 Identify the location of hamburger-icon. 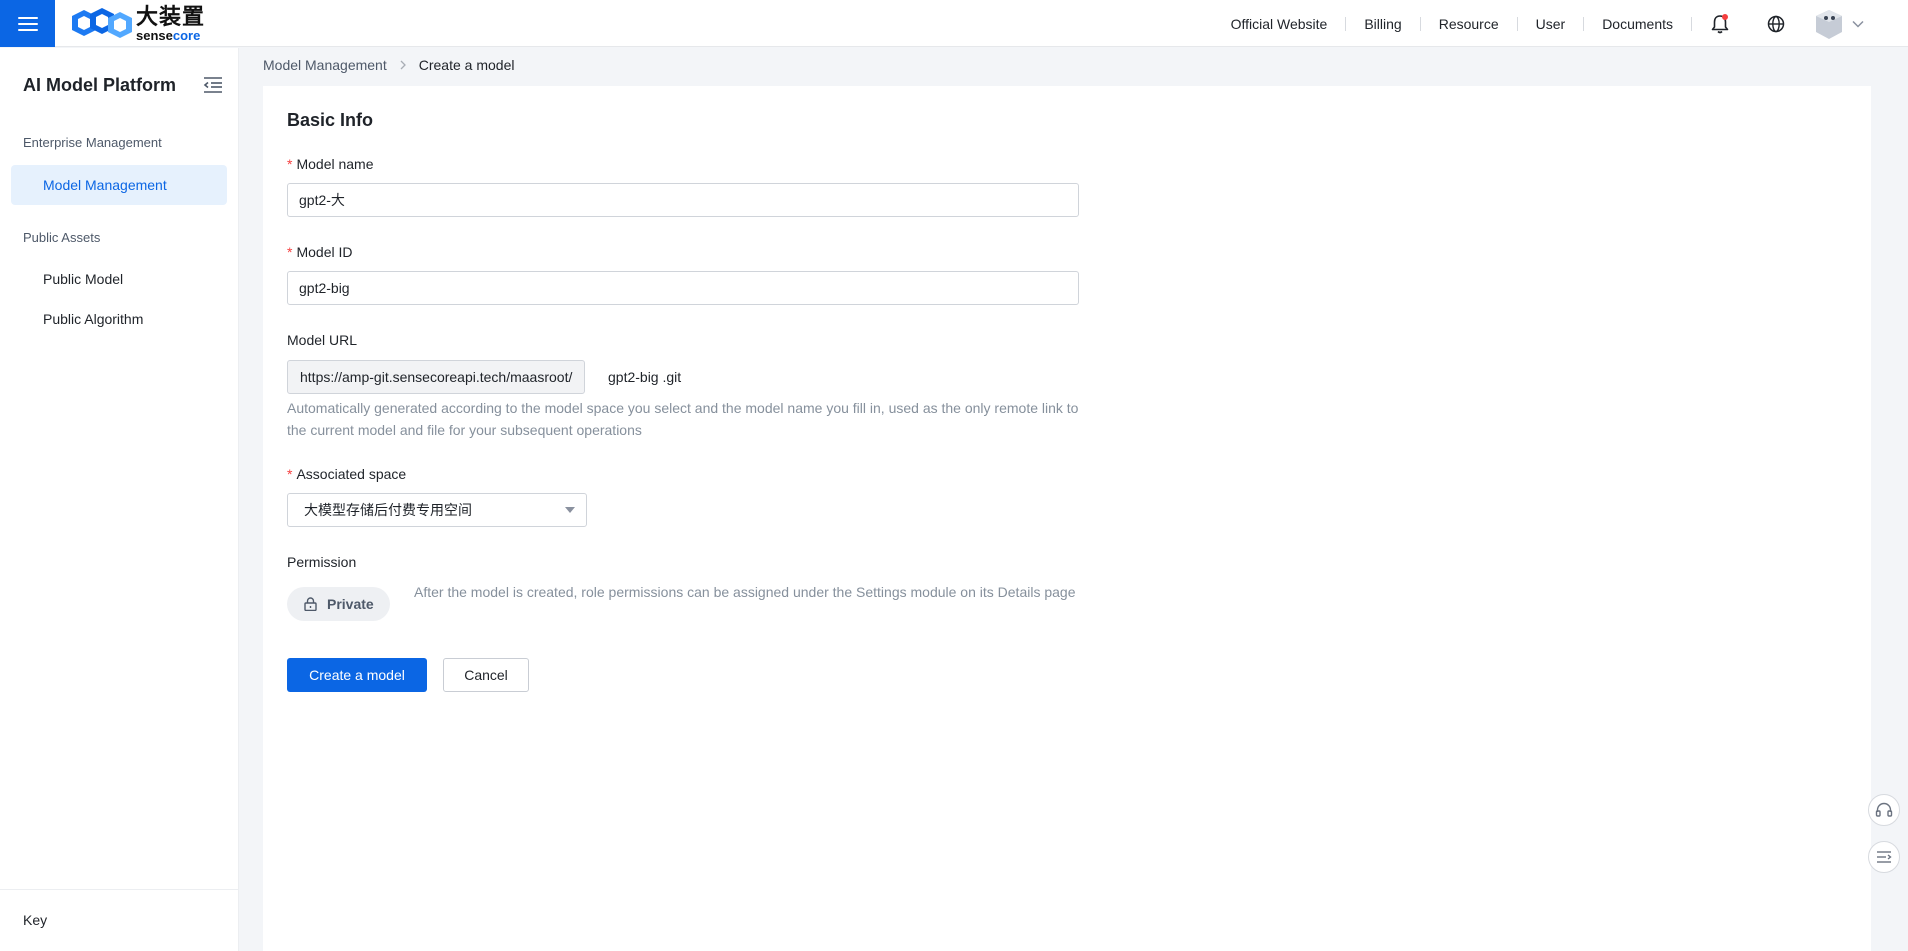
(27, 23).